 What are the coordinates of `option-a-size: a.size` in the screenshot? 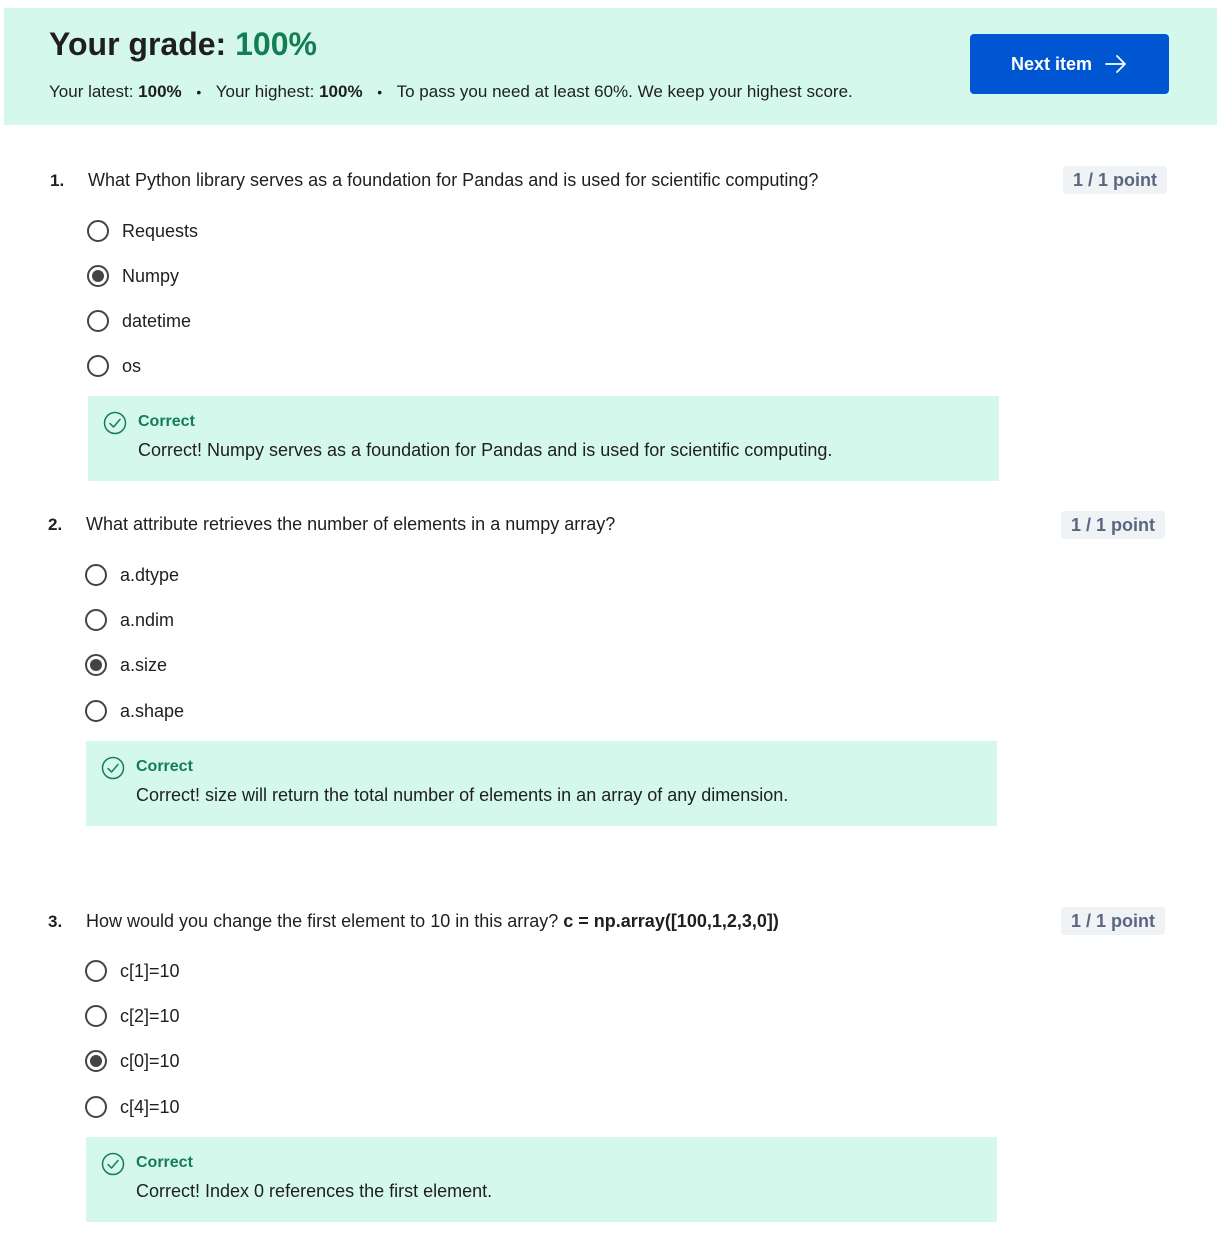 It's located at (126, 665).